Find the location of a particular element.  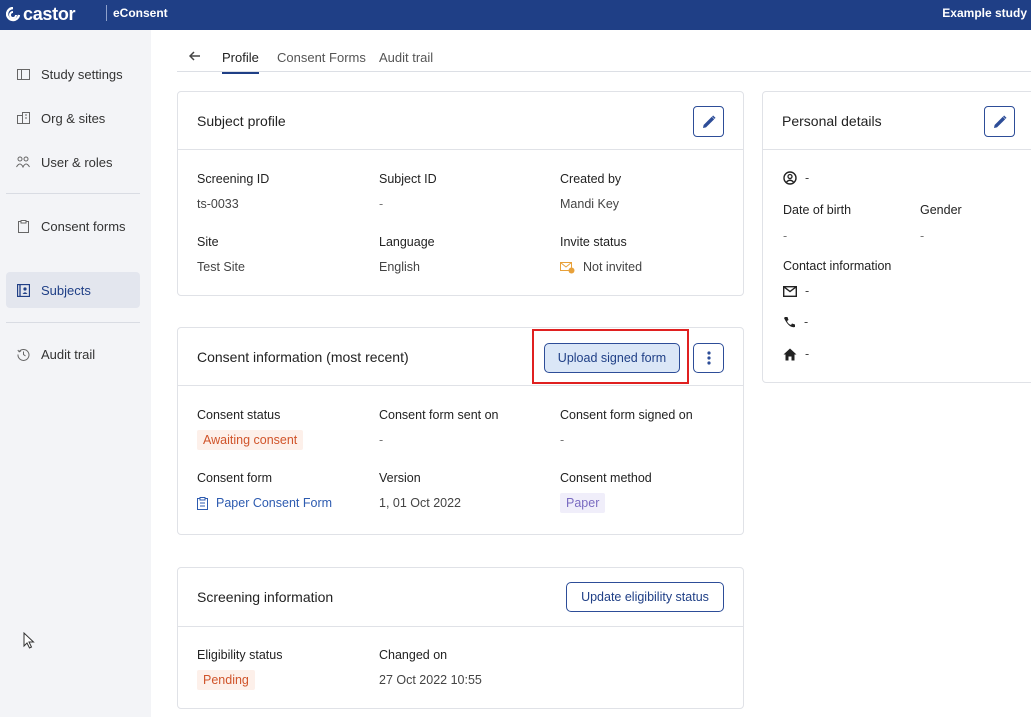

invite-status: Not invited is located at coordinates (601, 267).